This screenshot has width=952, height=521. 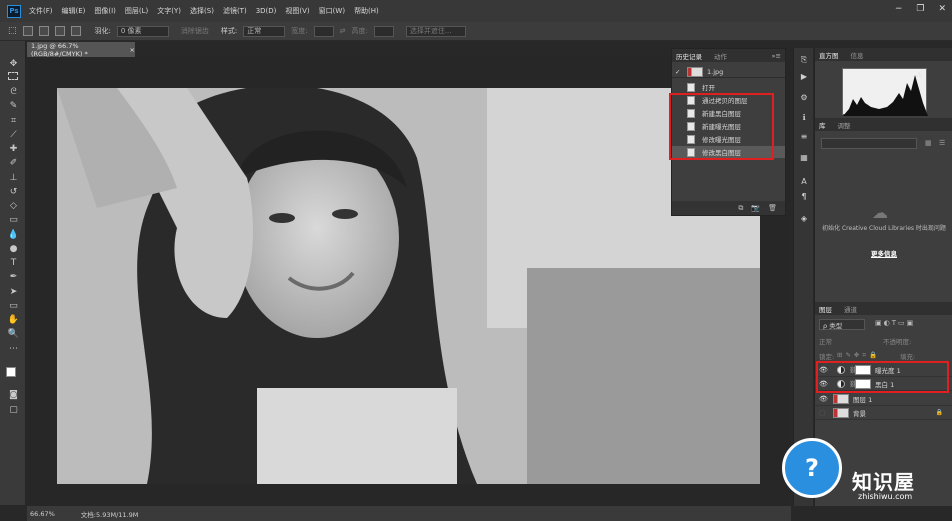 What do you see at coordinates (383, 31) in the screenshot?
I see `height-input` at bounding box center [383, 31].